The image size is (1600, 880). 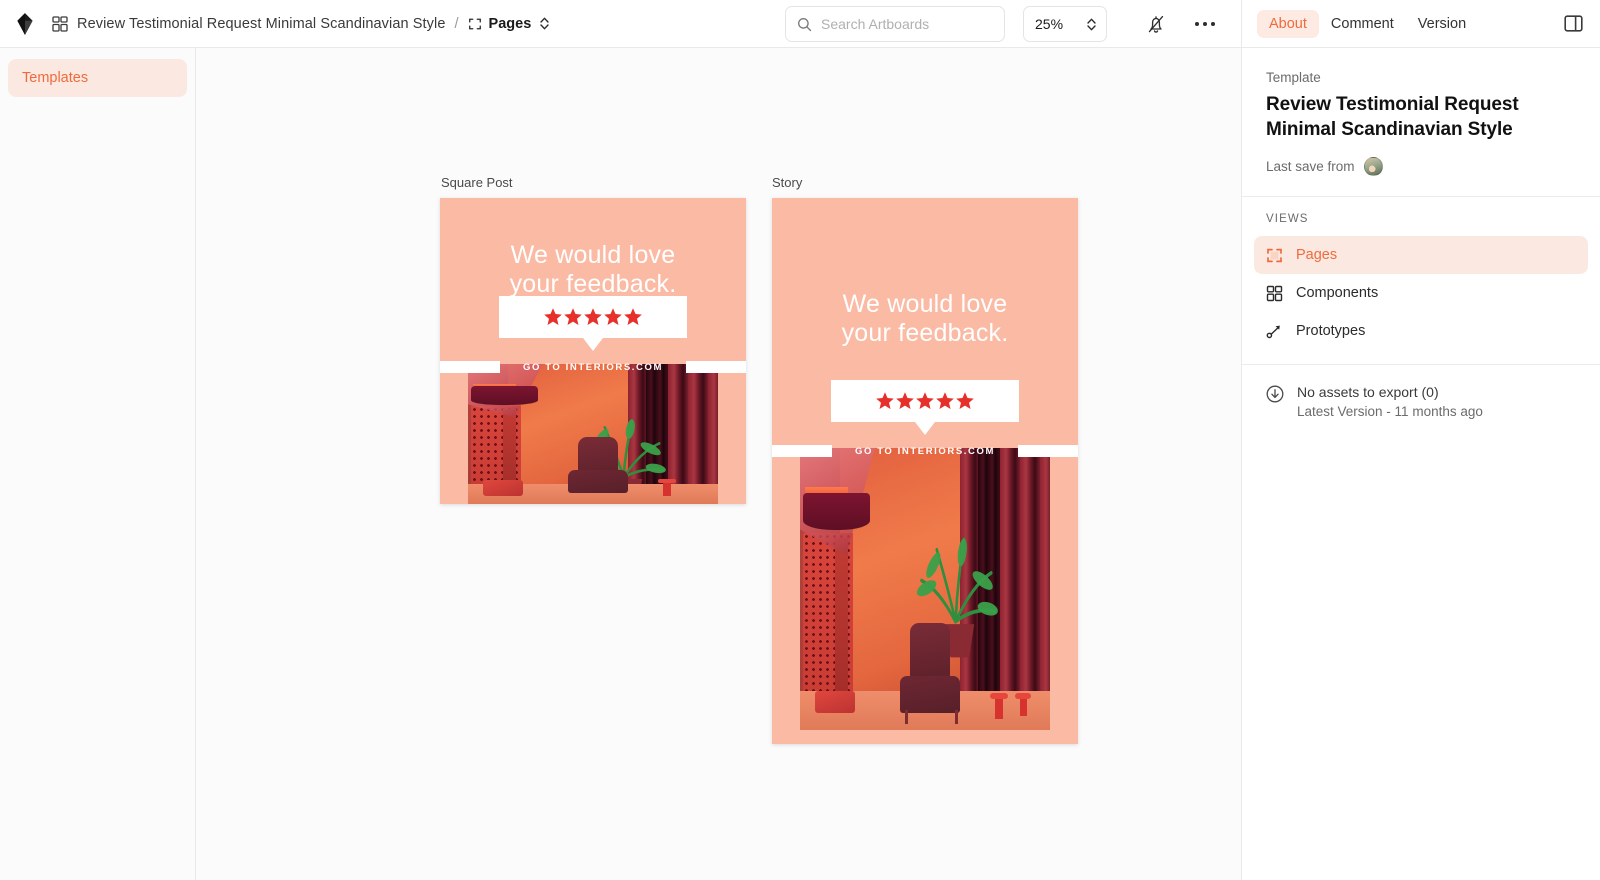 I want to click on sidebar-item-label: Templates, so click(x=55, y=78).